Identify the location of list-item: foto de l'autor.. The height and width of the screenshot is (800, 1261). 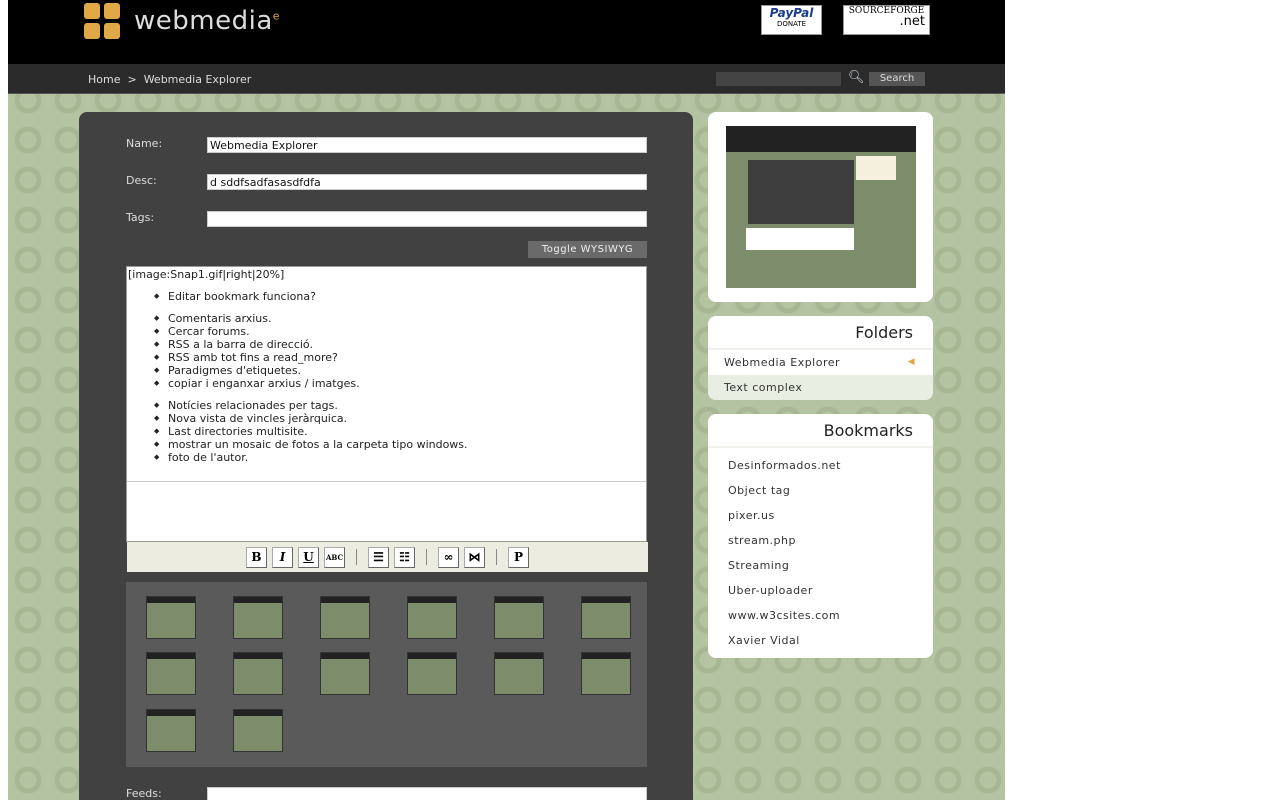
(399, 457).